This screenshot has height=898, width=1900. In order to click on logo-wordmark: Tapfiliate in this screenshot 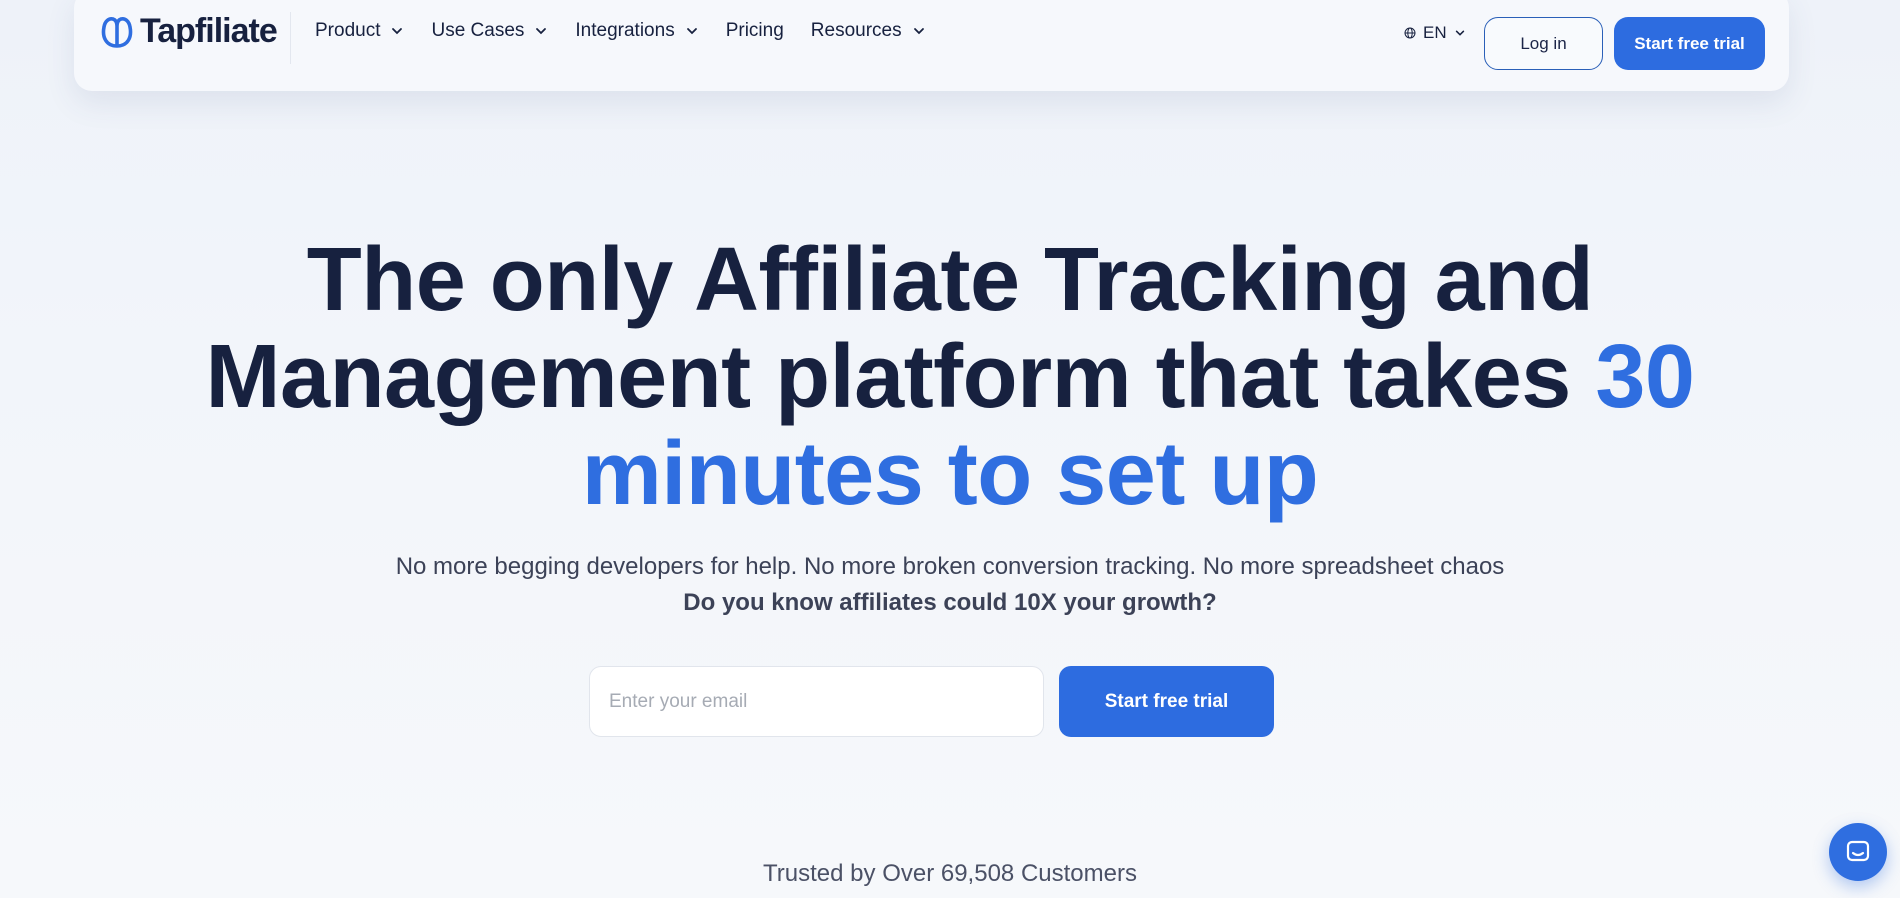, I will do `click(209, 31)`.